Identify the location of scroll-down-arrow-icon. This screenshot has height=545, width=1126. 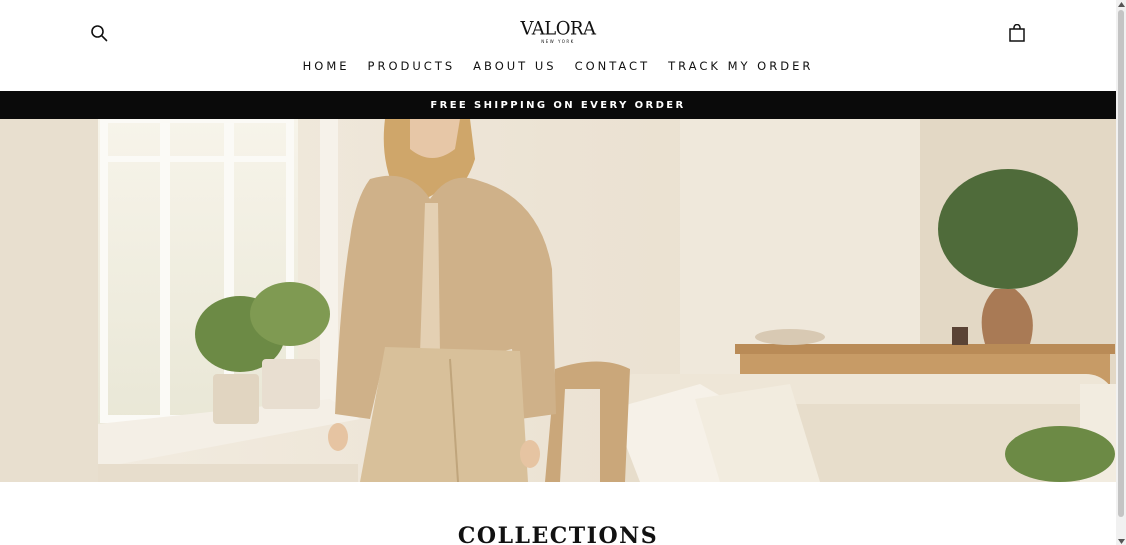
(1121, 541).